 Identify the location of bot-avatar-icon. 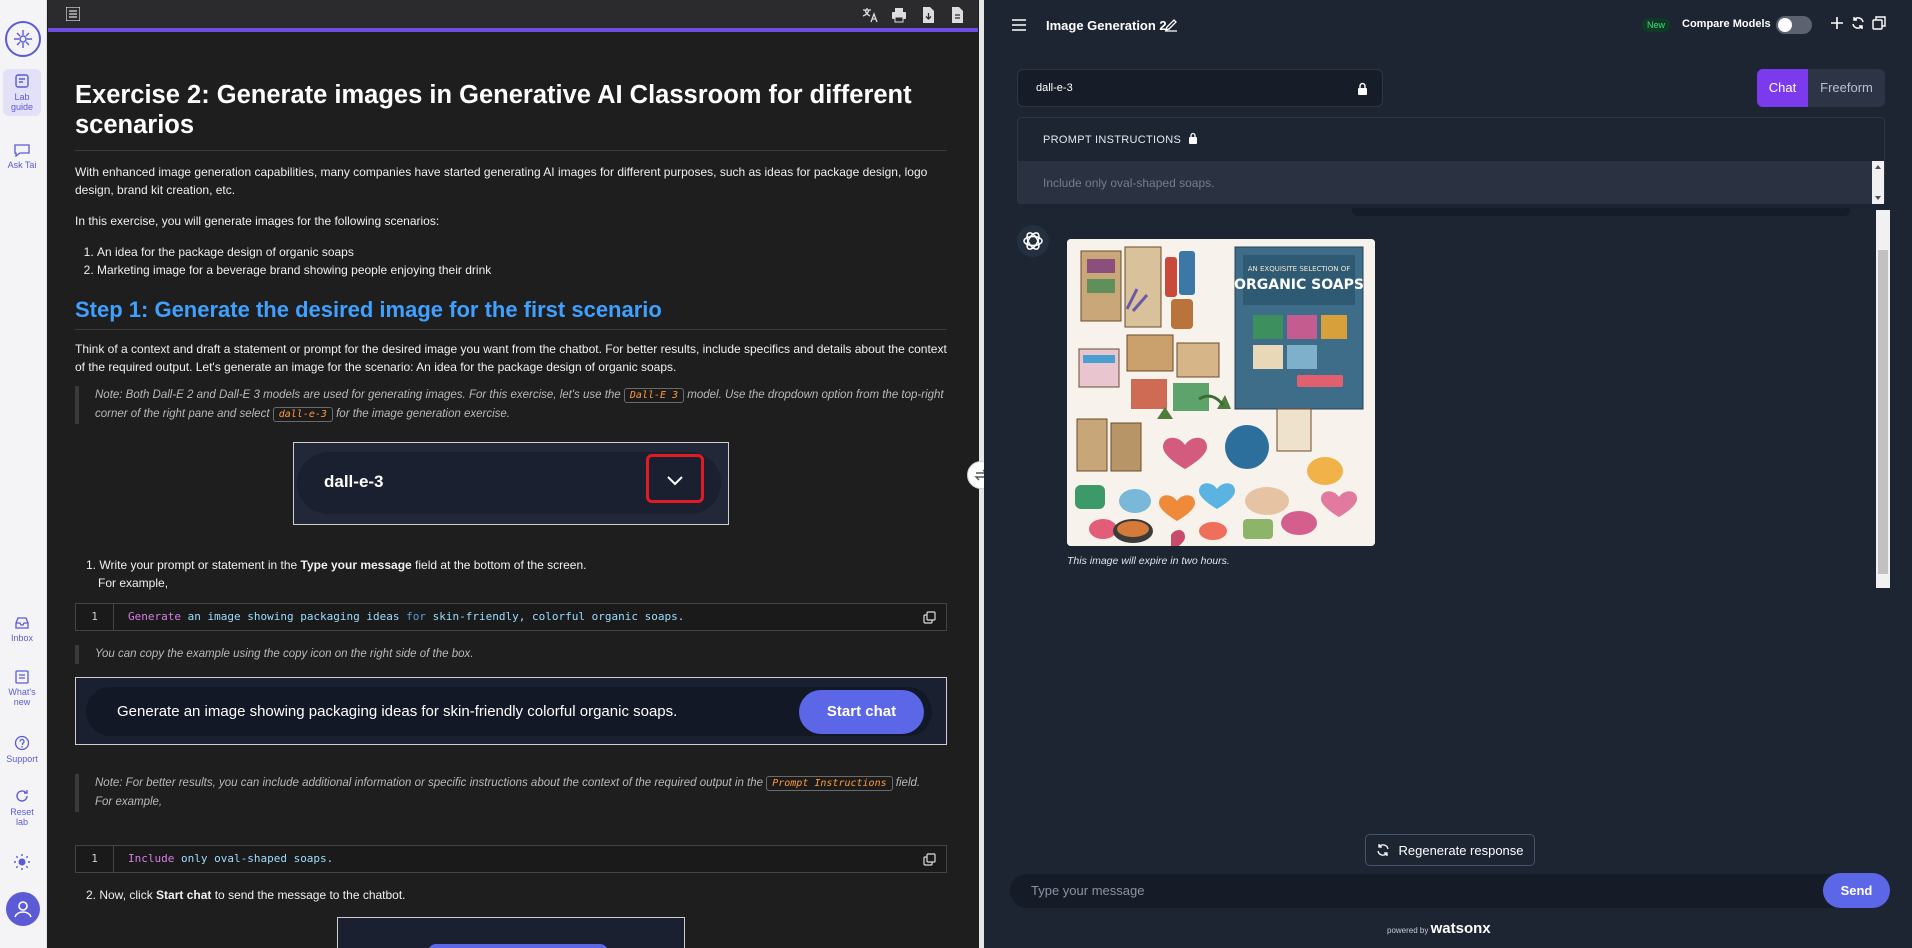
(1033, 241).